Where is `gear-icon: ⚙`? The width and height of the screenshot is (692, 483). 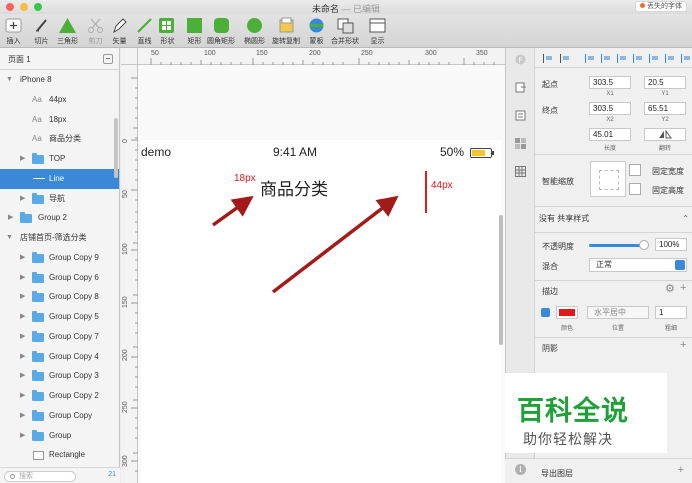
gear-icon: ⚙ is located at coordinates (670, 288).